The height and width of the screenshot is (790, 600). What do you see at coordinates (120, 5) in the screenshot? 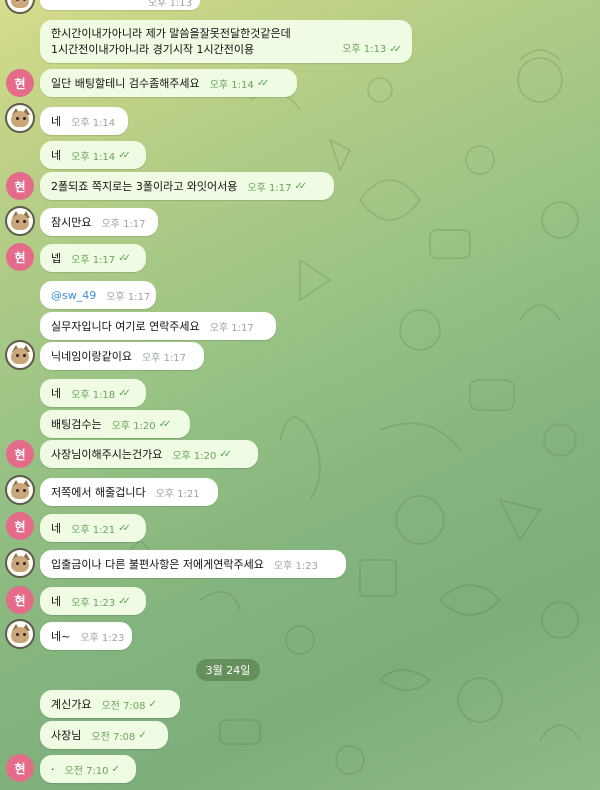
I see `message-bubble-incoming: 오후 1:13` at bounding box center [120, 5].